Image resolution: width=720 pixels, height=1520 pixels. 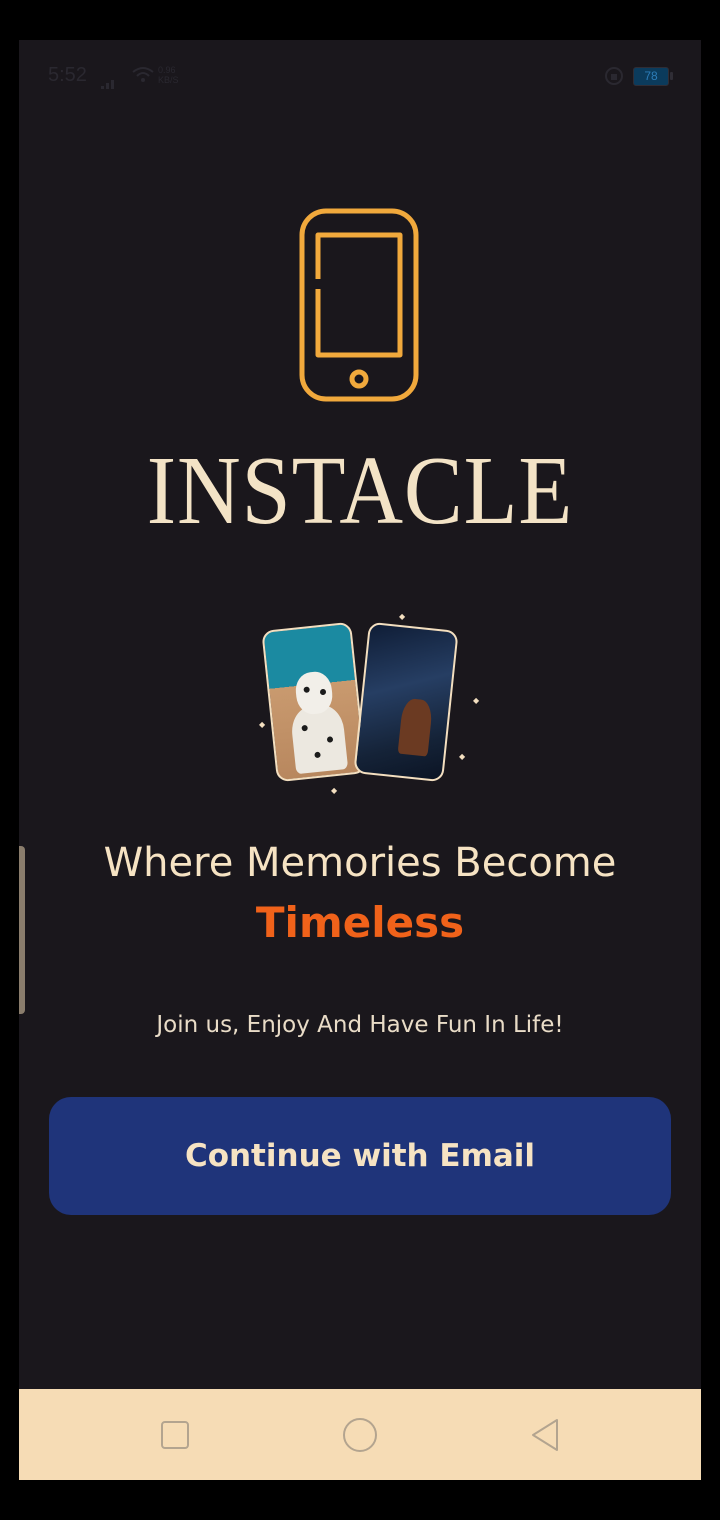 I want to click on network-speed-unit: KB/S, so click(x=168, y=80).